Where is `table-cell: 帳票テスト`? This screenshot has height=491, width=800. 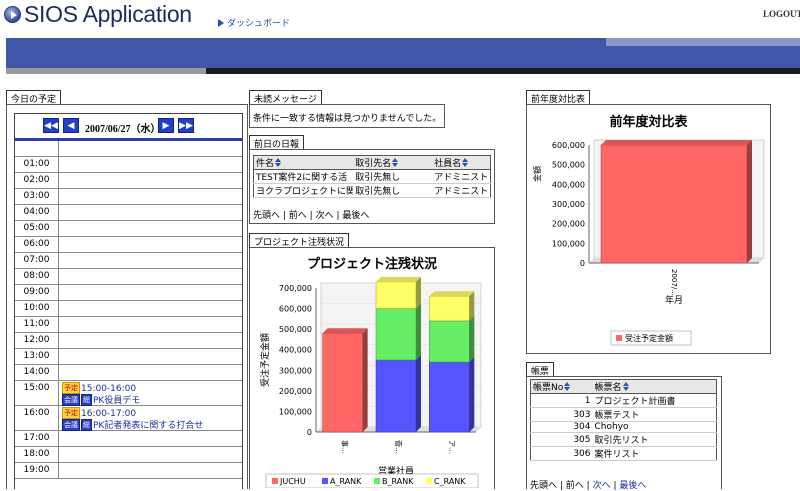 table-cell: 帳票テスト is located at coordinates (654, 414).